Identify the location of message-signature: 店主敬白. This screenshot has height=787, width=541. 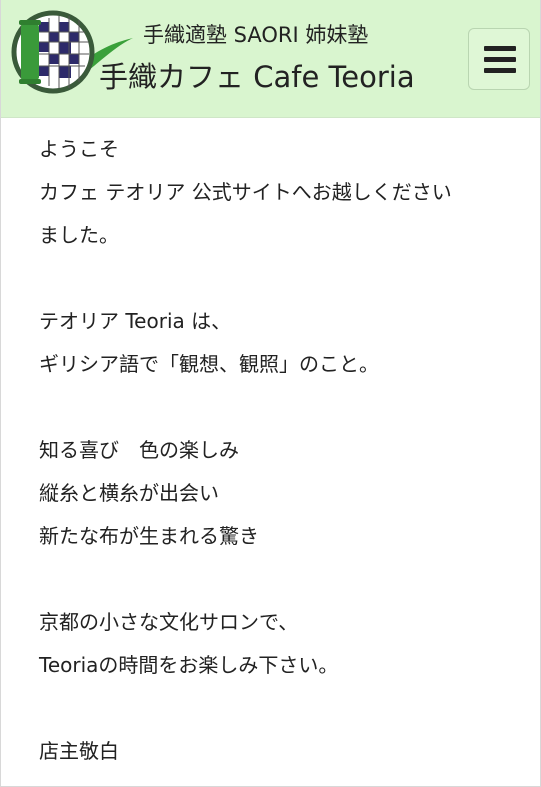
(79, 751).